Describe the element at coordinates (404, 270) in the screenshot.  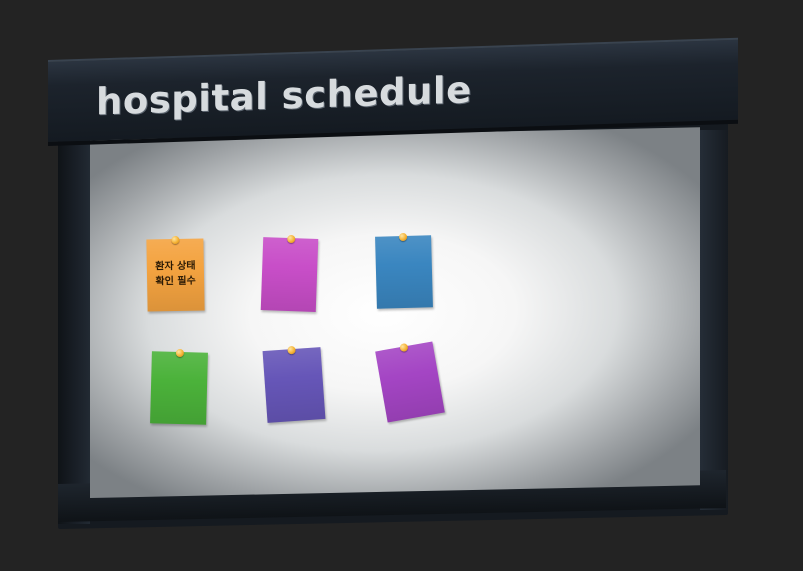
I see `sticky-note-blue` at that location.